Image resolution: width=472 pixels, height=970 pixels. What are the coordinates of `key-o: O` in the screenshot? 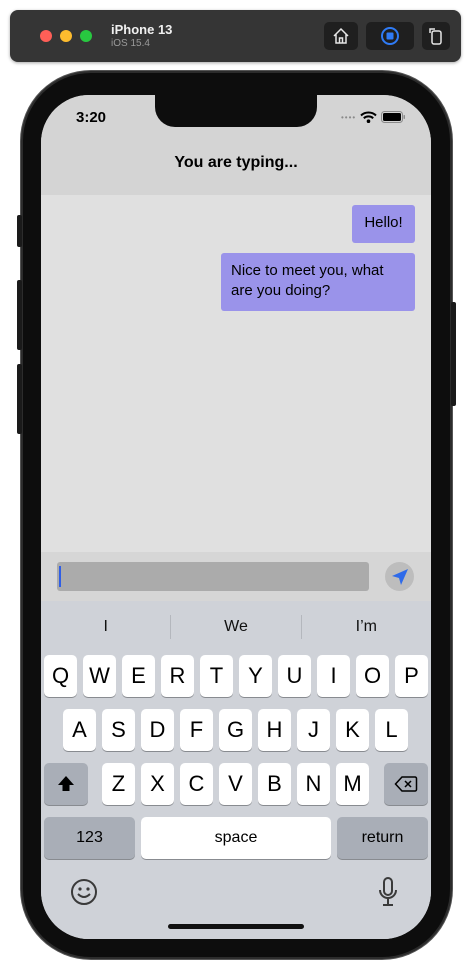 It's located at (372, 676).